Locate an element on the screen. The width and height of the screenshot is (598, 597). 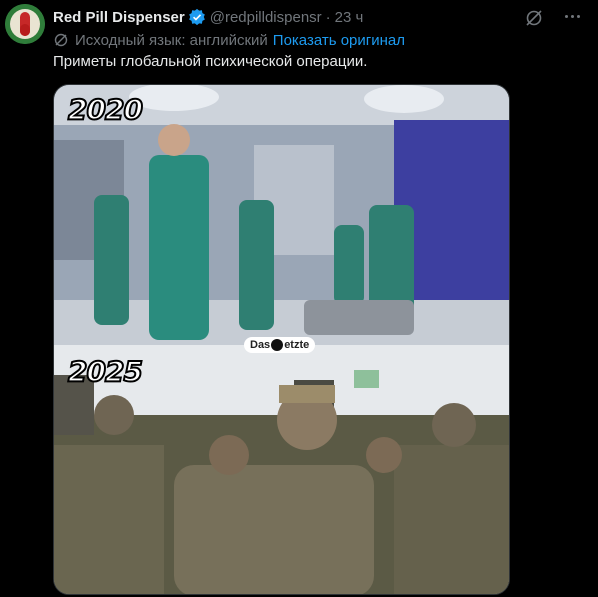
translation-note: Исходный язык: английский is located at coordinates (171, 40).